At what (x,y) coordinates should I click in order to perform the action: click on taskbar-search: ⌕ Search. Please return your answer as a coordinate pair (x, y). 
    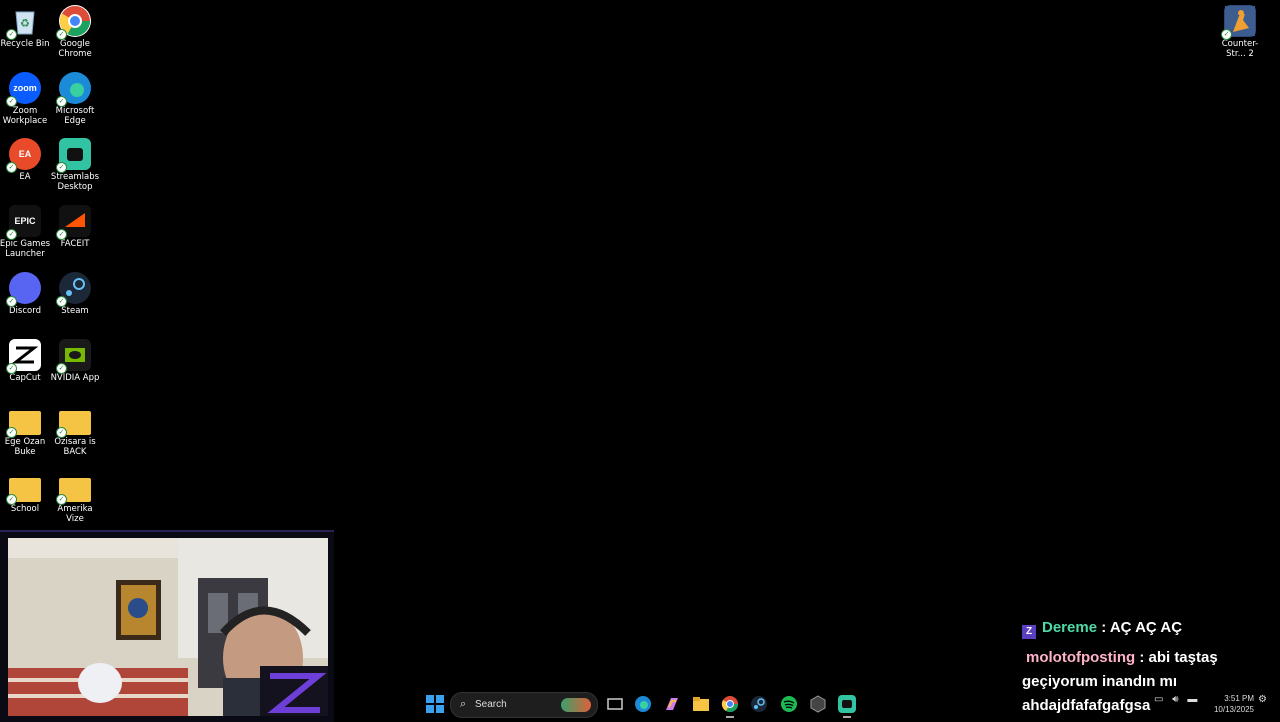
    Looking at the image, I should click on (524, 705).